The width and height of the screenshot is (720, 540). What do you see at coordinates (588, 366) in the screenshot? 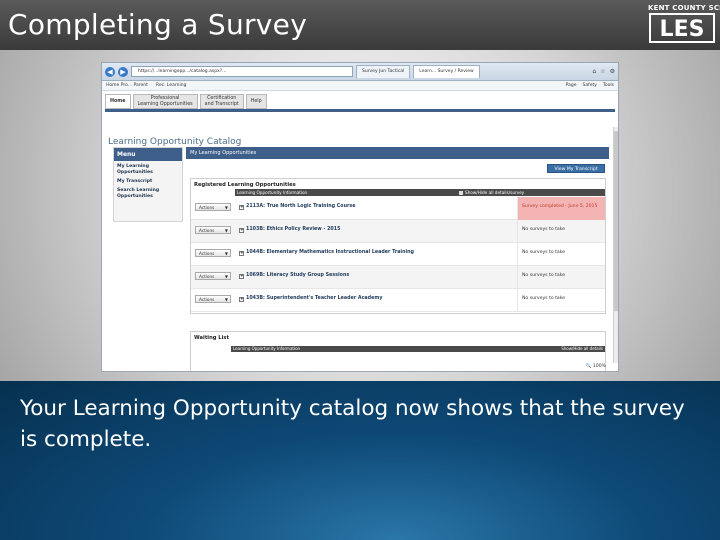
I see `magnifier-icon: 🔍` at bounding box center [588, 366].